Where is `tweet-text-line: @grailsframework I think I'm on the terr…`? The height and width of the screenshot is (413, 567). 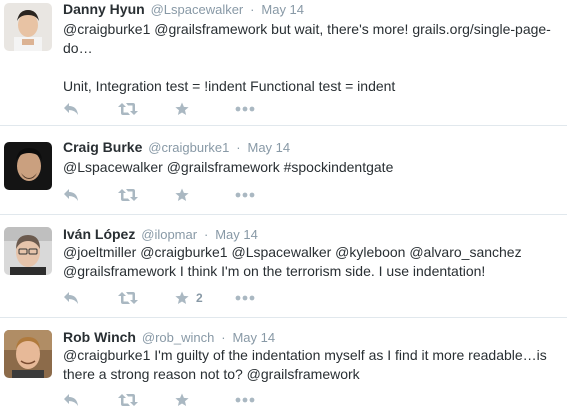 tweet-text-line: @grailsframework I think I'm on the terr… is located at coordinates (274, 271).